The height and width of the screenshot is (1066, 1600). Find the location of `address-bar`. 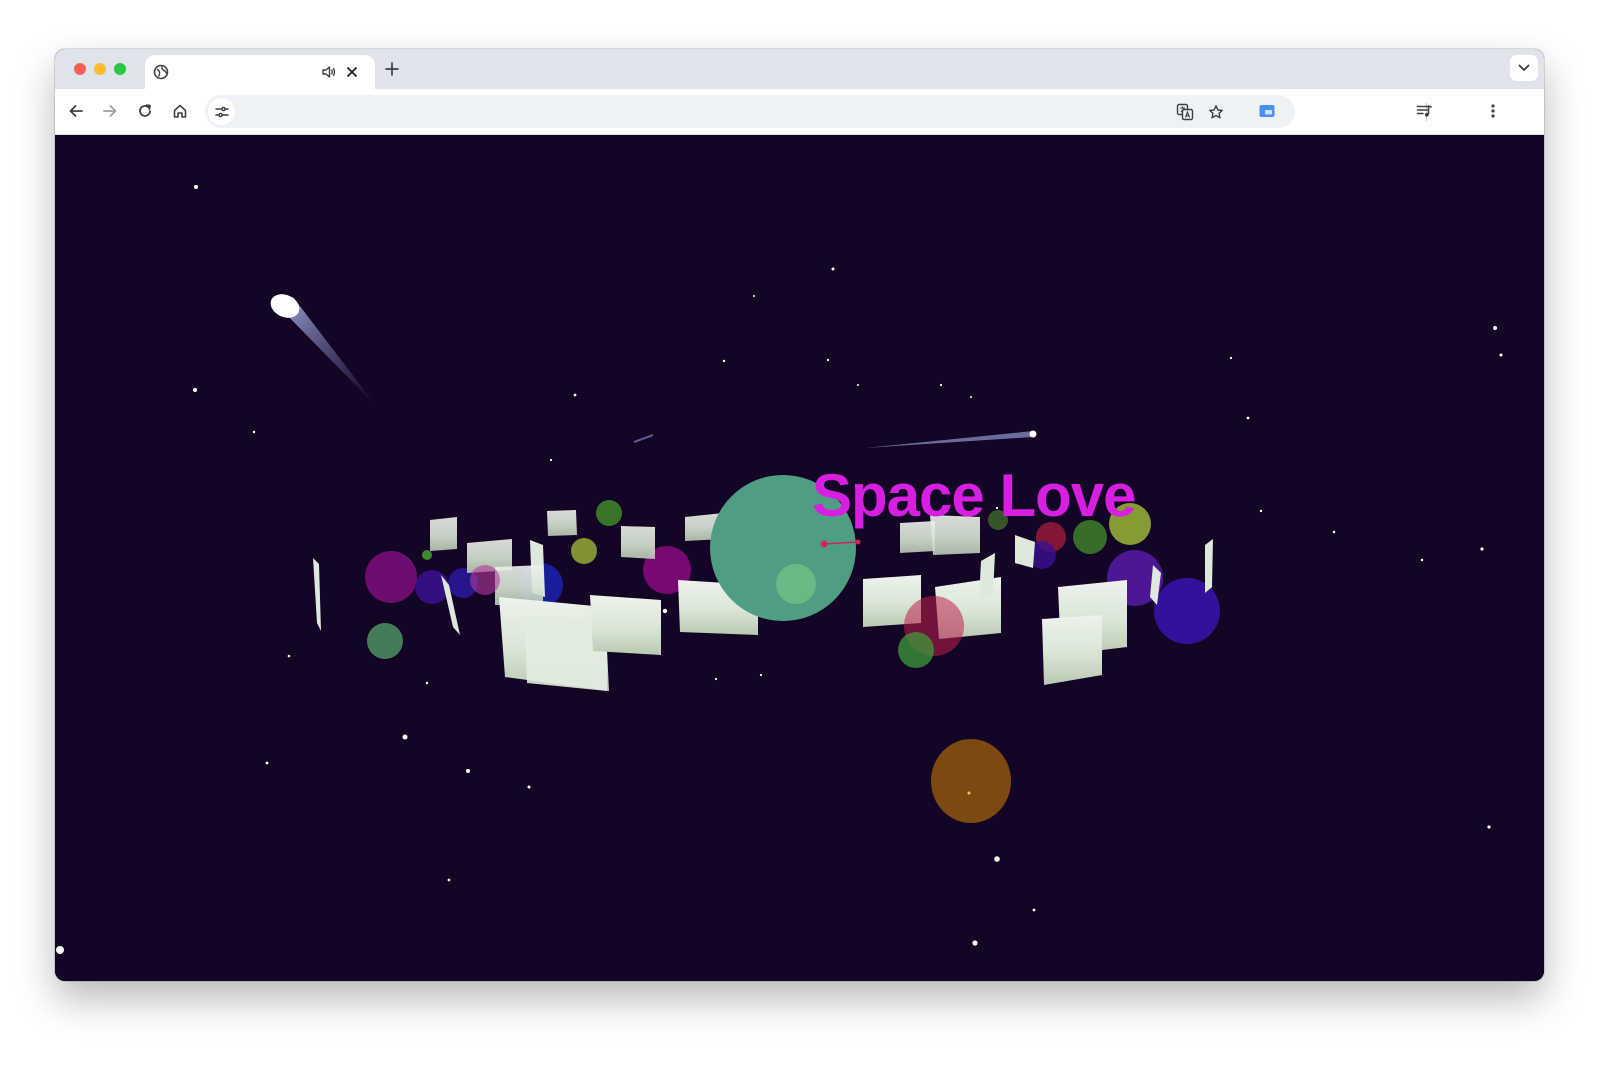

address-bar is located at coordinates (750, 111).